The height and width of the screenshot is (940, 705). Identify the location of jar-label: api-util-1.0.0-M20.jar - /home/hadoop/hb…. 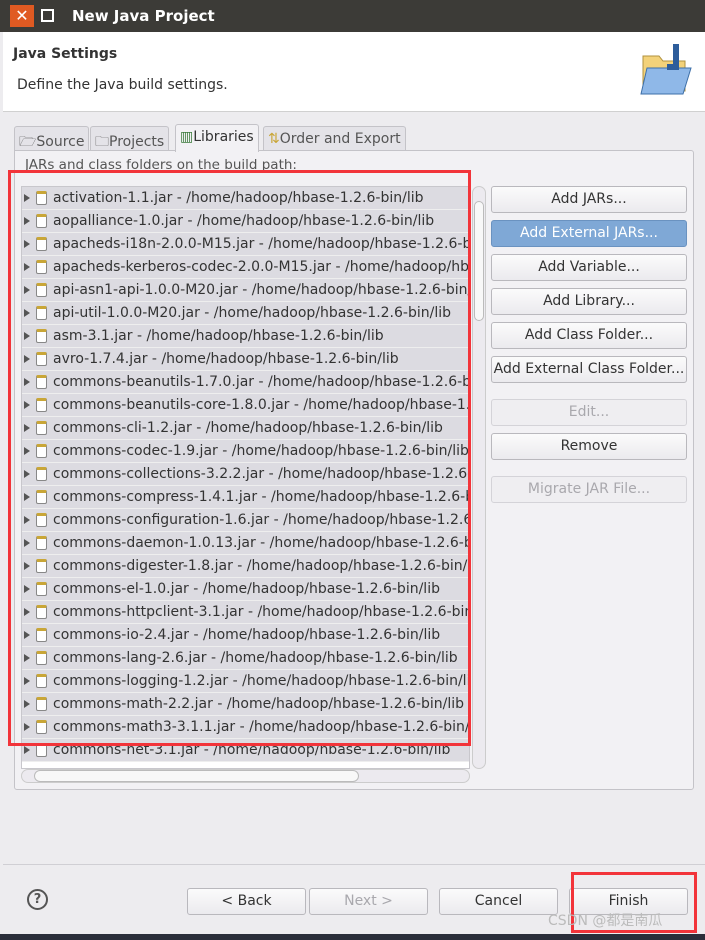
(252, 313).